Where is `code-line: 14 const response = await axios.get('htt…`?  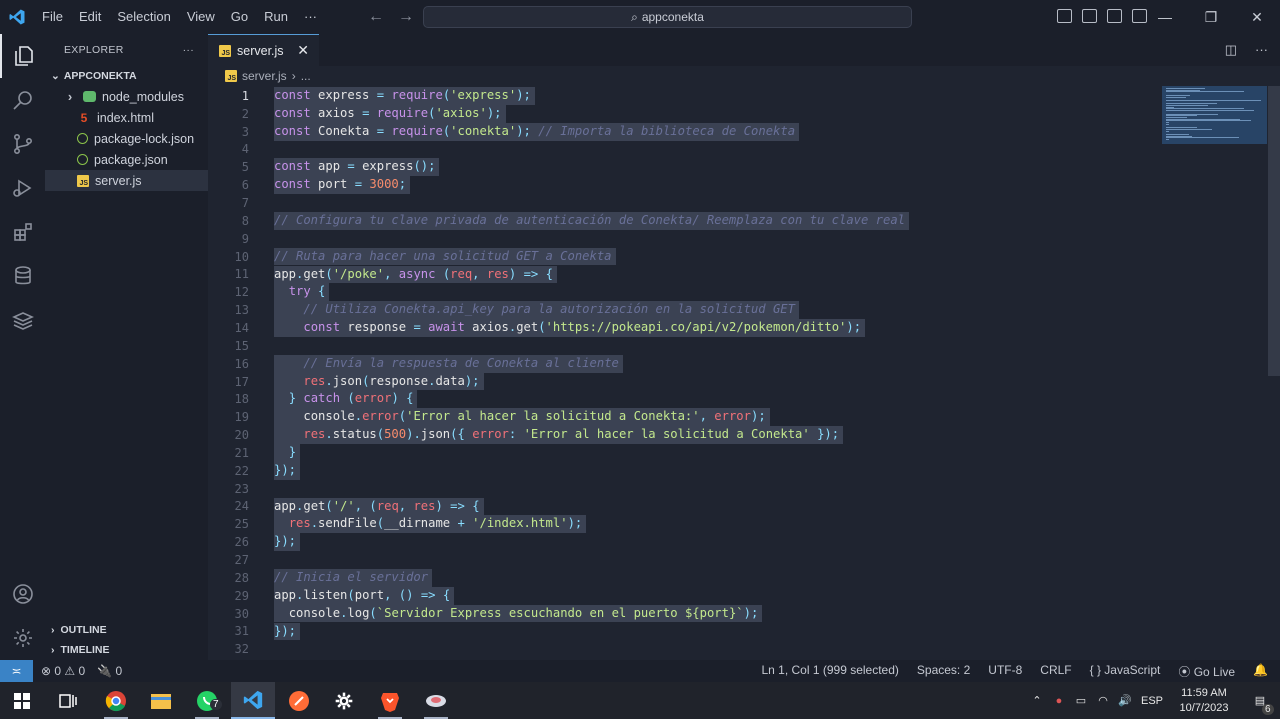 code-line: 14 const response = await axios.get('htt… is located at coordinates (738, 328).